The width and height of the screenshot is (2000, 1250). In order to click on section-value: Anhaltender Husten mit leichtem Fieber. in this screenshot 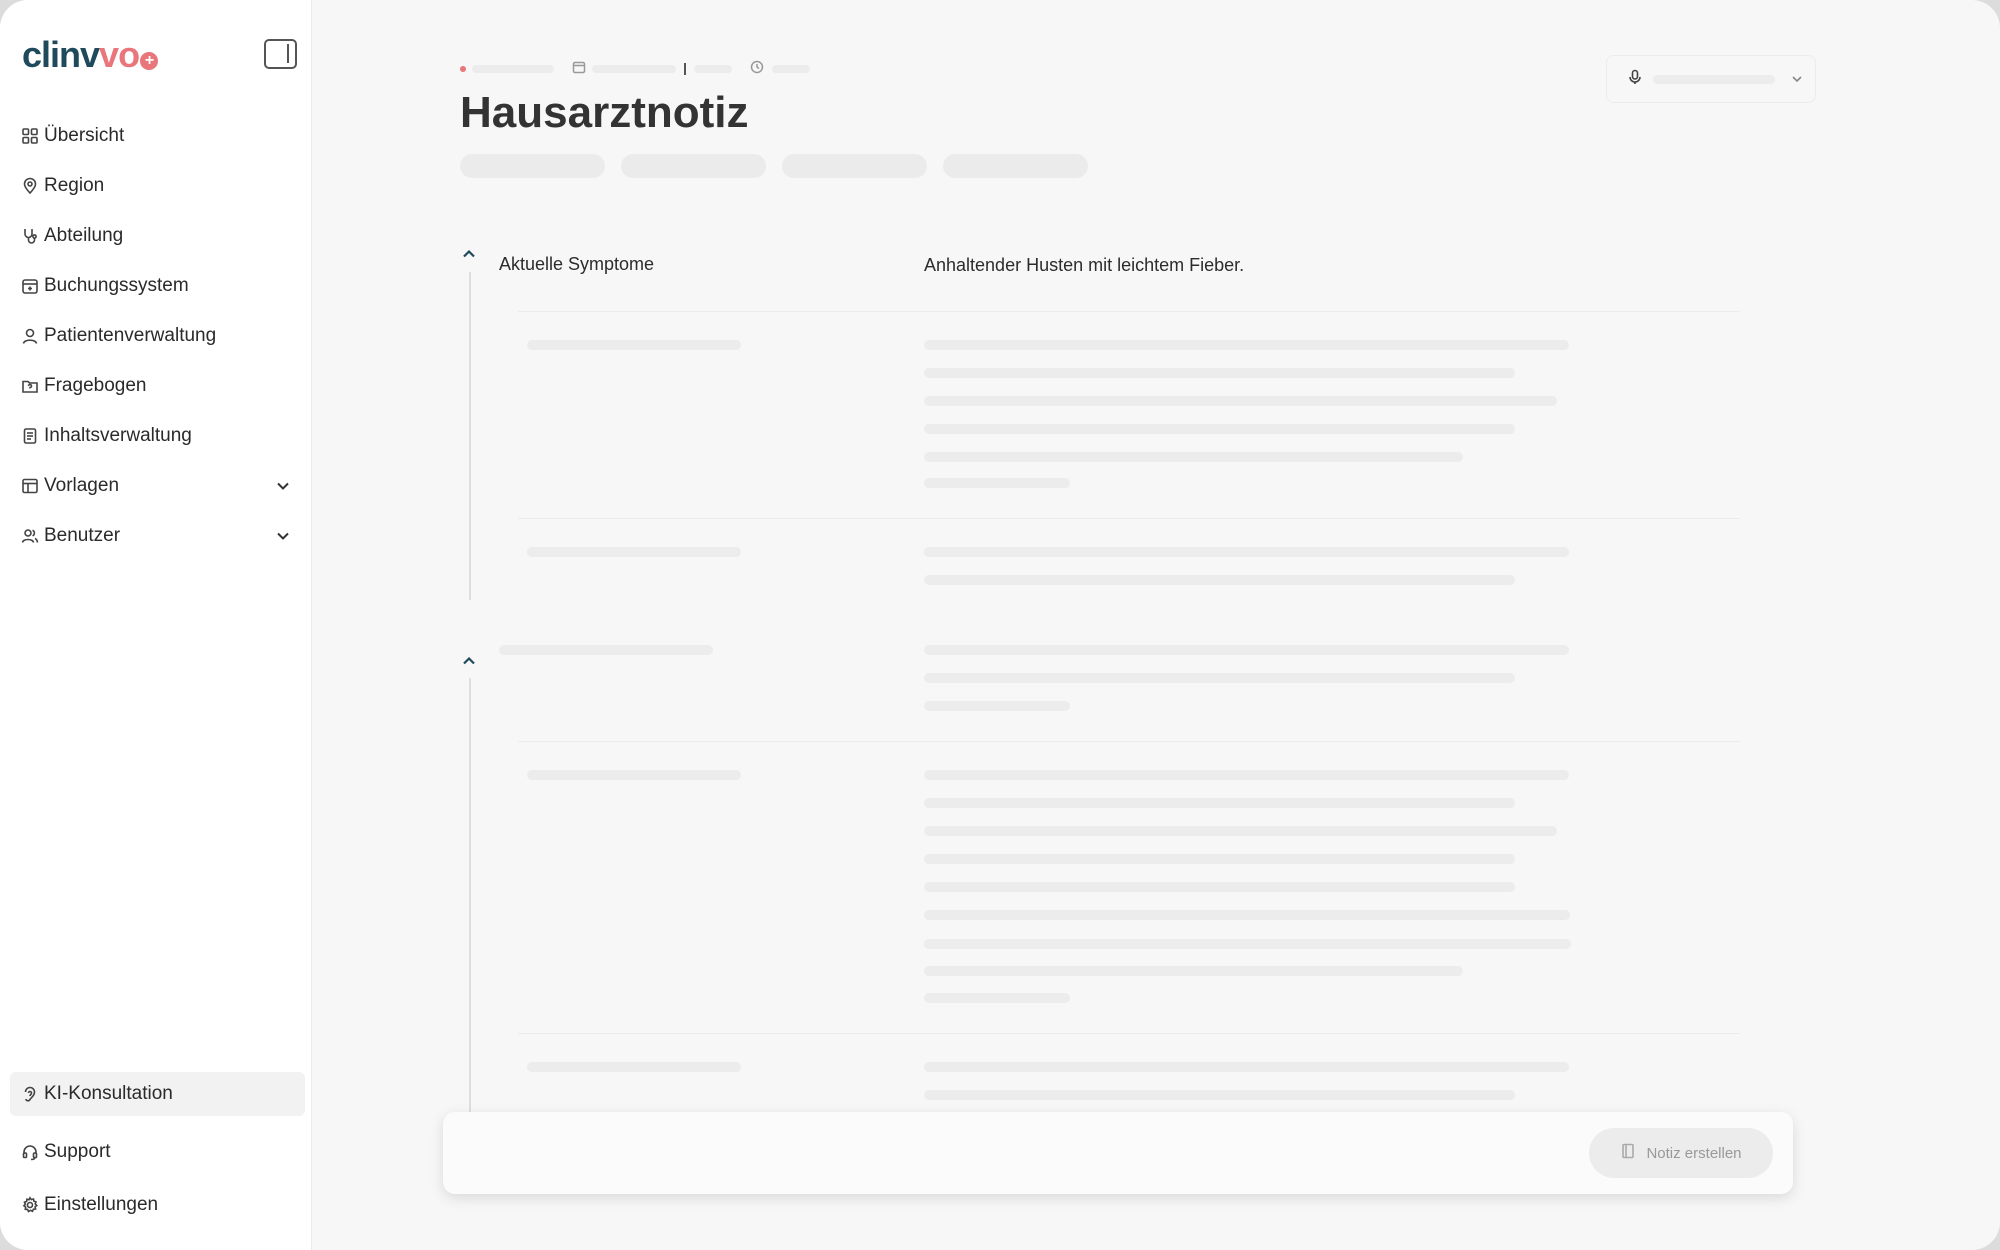, I will do `click(1084, 265)`.